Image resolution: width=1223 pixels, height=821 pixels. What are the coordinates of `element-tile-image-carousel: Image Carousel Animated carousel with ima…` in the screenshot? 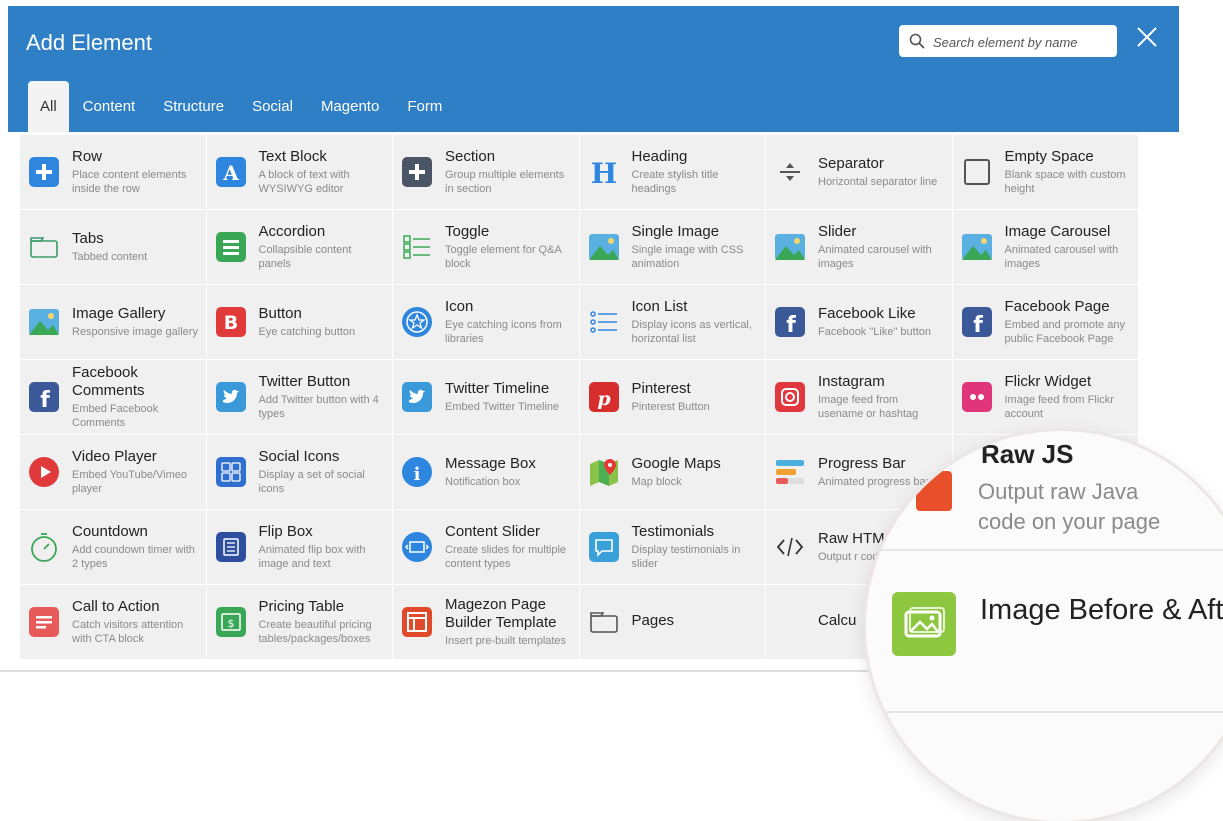 It's located at (1045, 247).